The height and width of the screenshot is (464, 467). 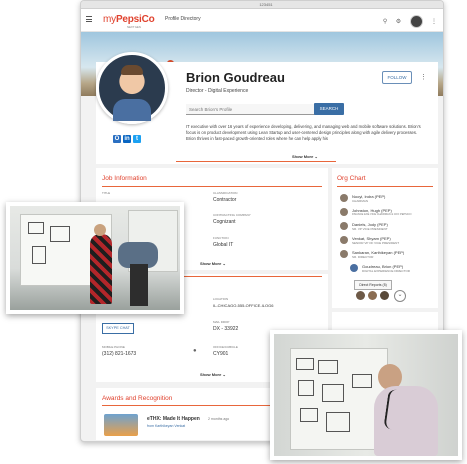 I want to click on follow-button: FOLLOW, so click(x=397, y=77).